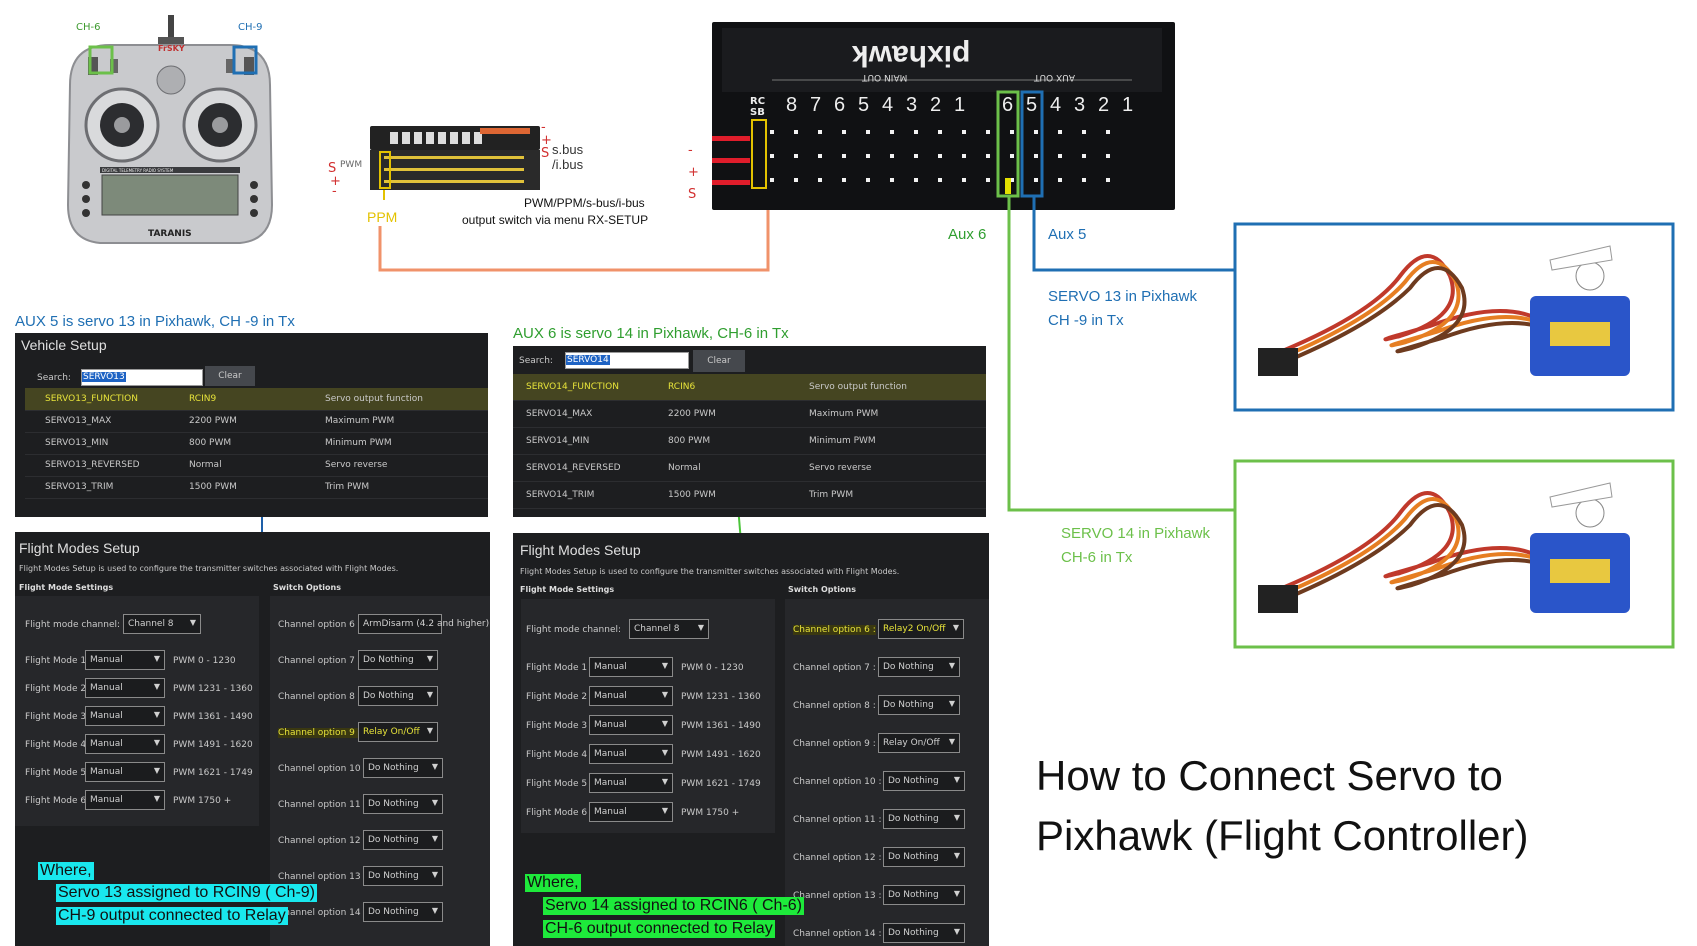  Describe the element at coordinates (73, 625) in the screenshot. I see `flight-mode-channel-label: Flight mode channel:` at that location.